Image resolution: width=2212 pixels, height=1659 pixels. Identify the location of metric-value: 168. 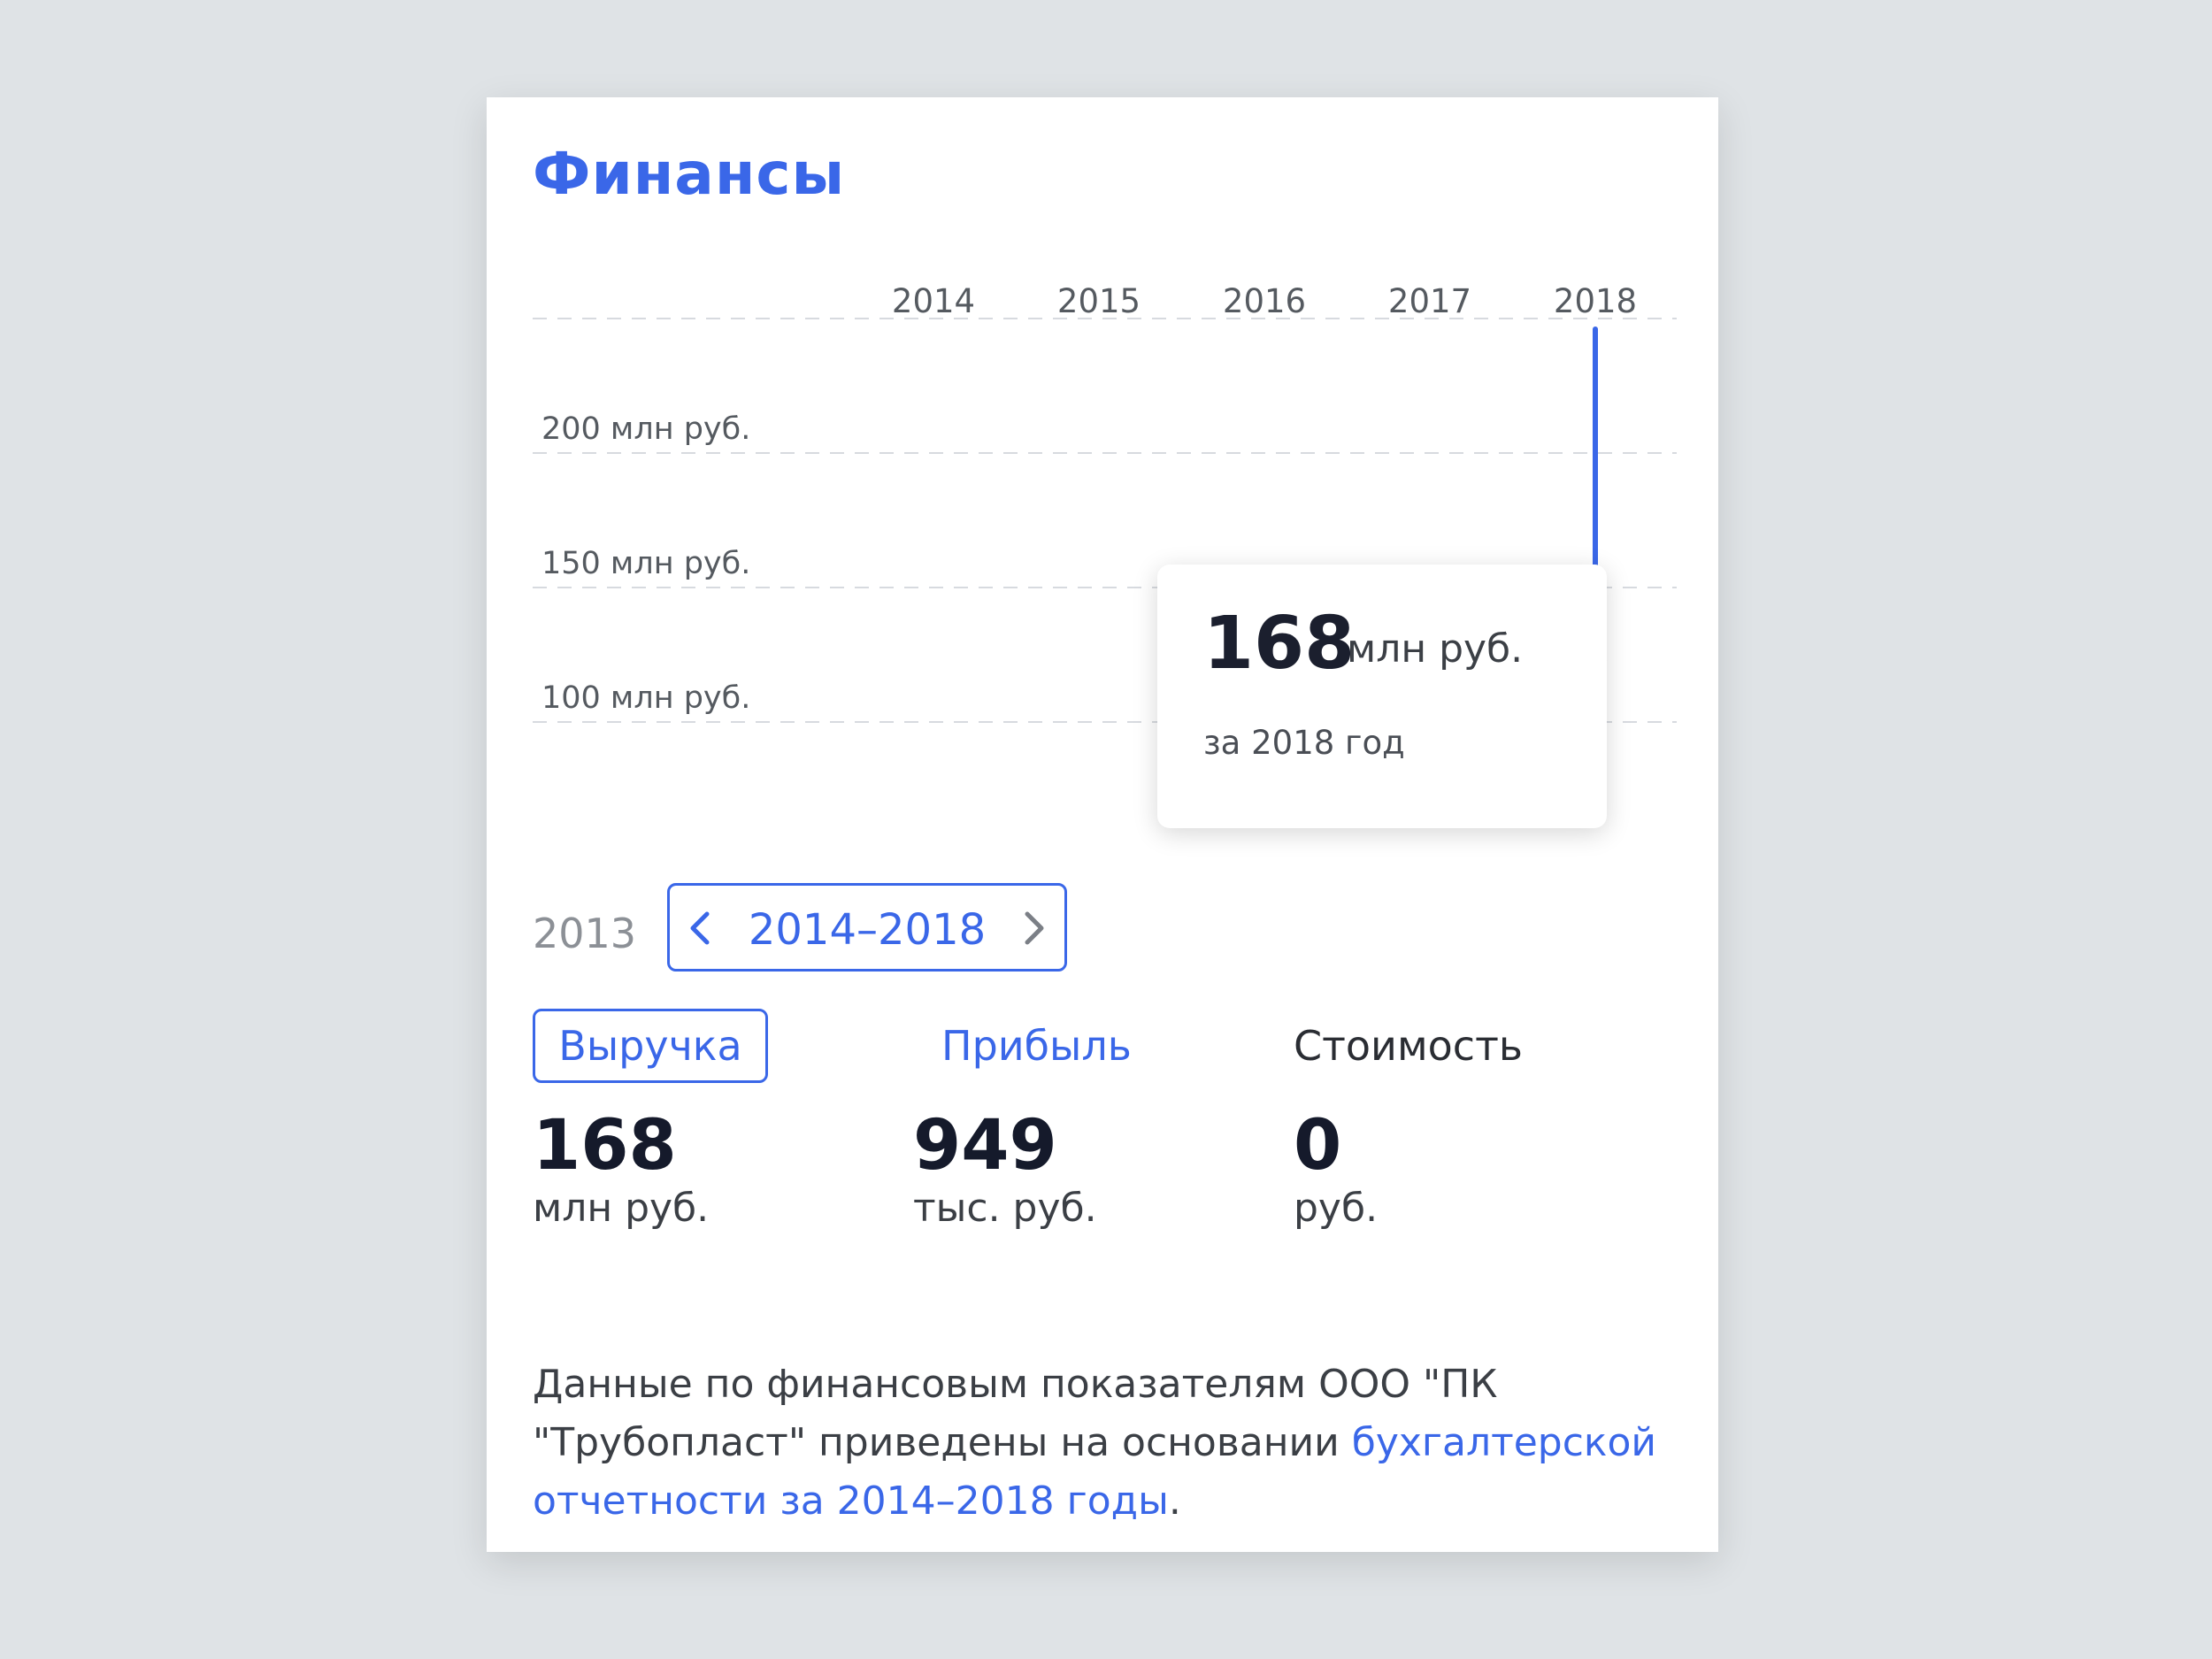
(605, 1146).